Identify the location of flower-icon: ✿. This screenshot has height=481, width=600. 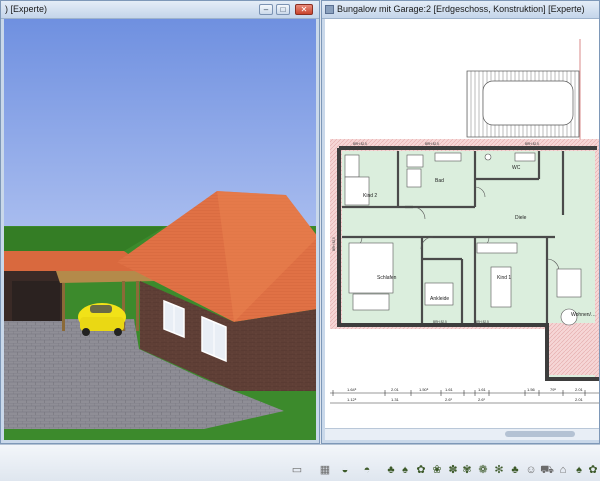
(593, 470).